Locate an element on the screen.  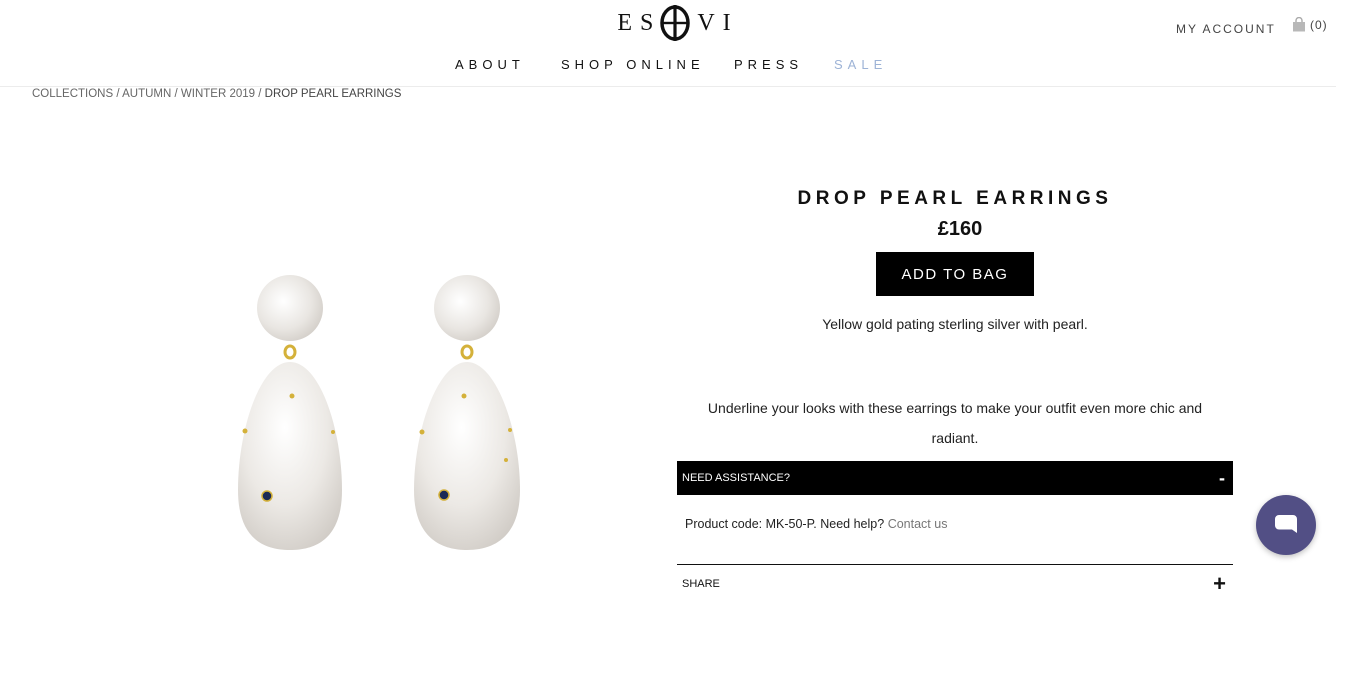
share-accordion: SHARE + is located at coordinates (955, 584).